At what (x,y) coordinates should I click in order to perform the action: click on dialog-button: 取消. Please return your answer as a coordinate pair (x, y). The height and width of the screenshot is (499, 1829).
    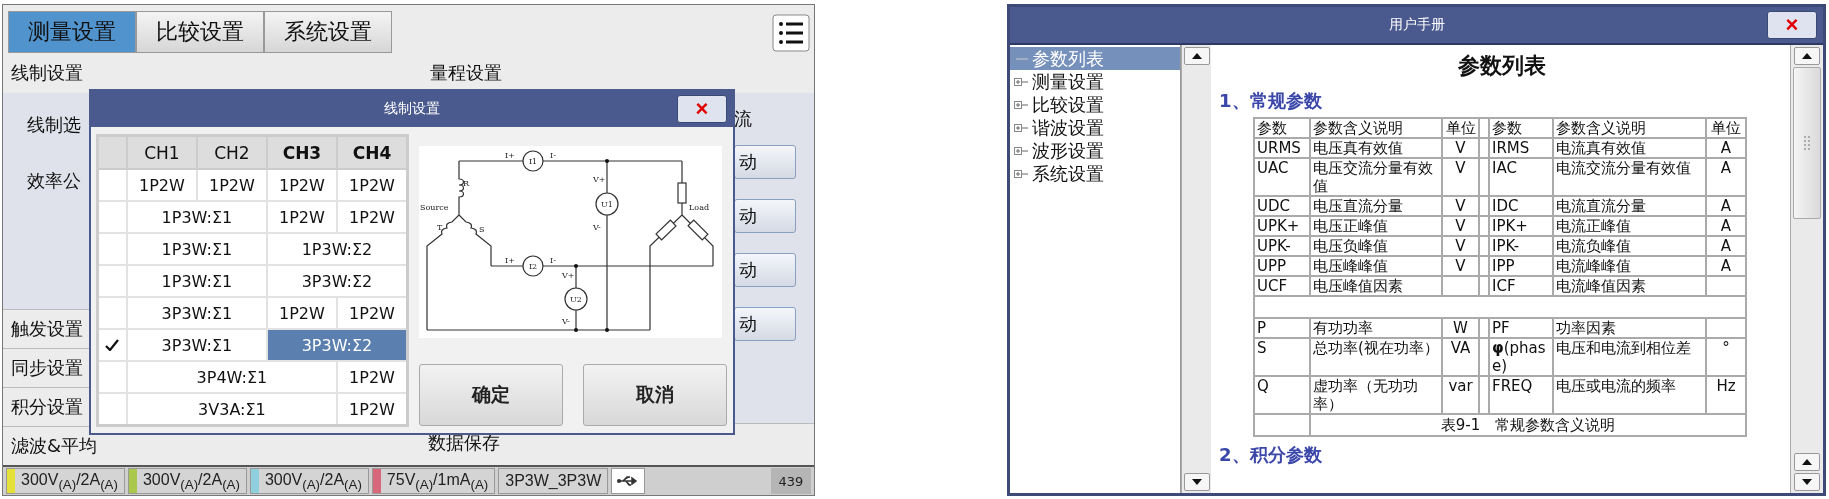
    Looking at the image, I should click on (655, 395).